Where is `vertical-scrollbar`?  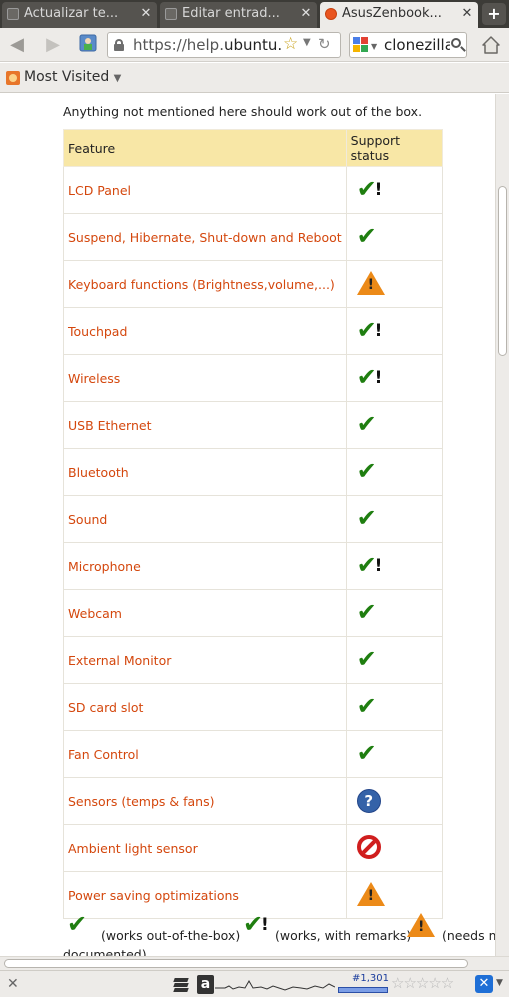 vertical-scrollbar is located at coordinates (502, 525).